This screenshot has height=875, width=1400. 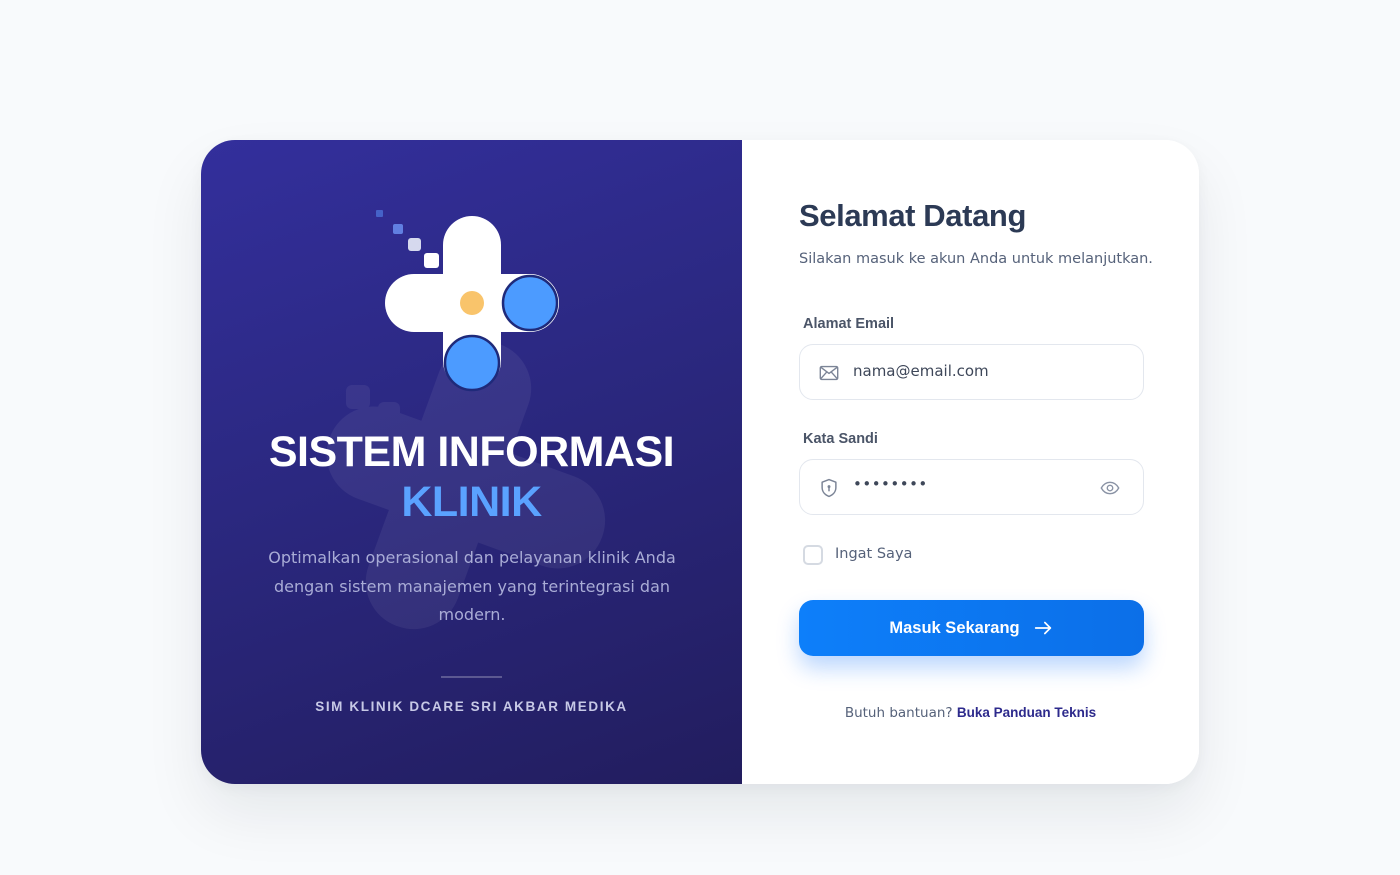 I want to click on password-field: ••••••••, so click(x=971, y=487).